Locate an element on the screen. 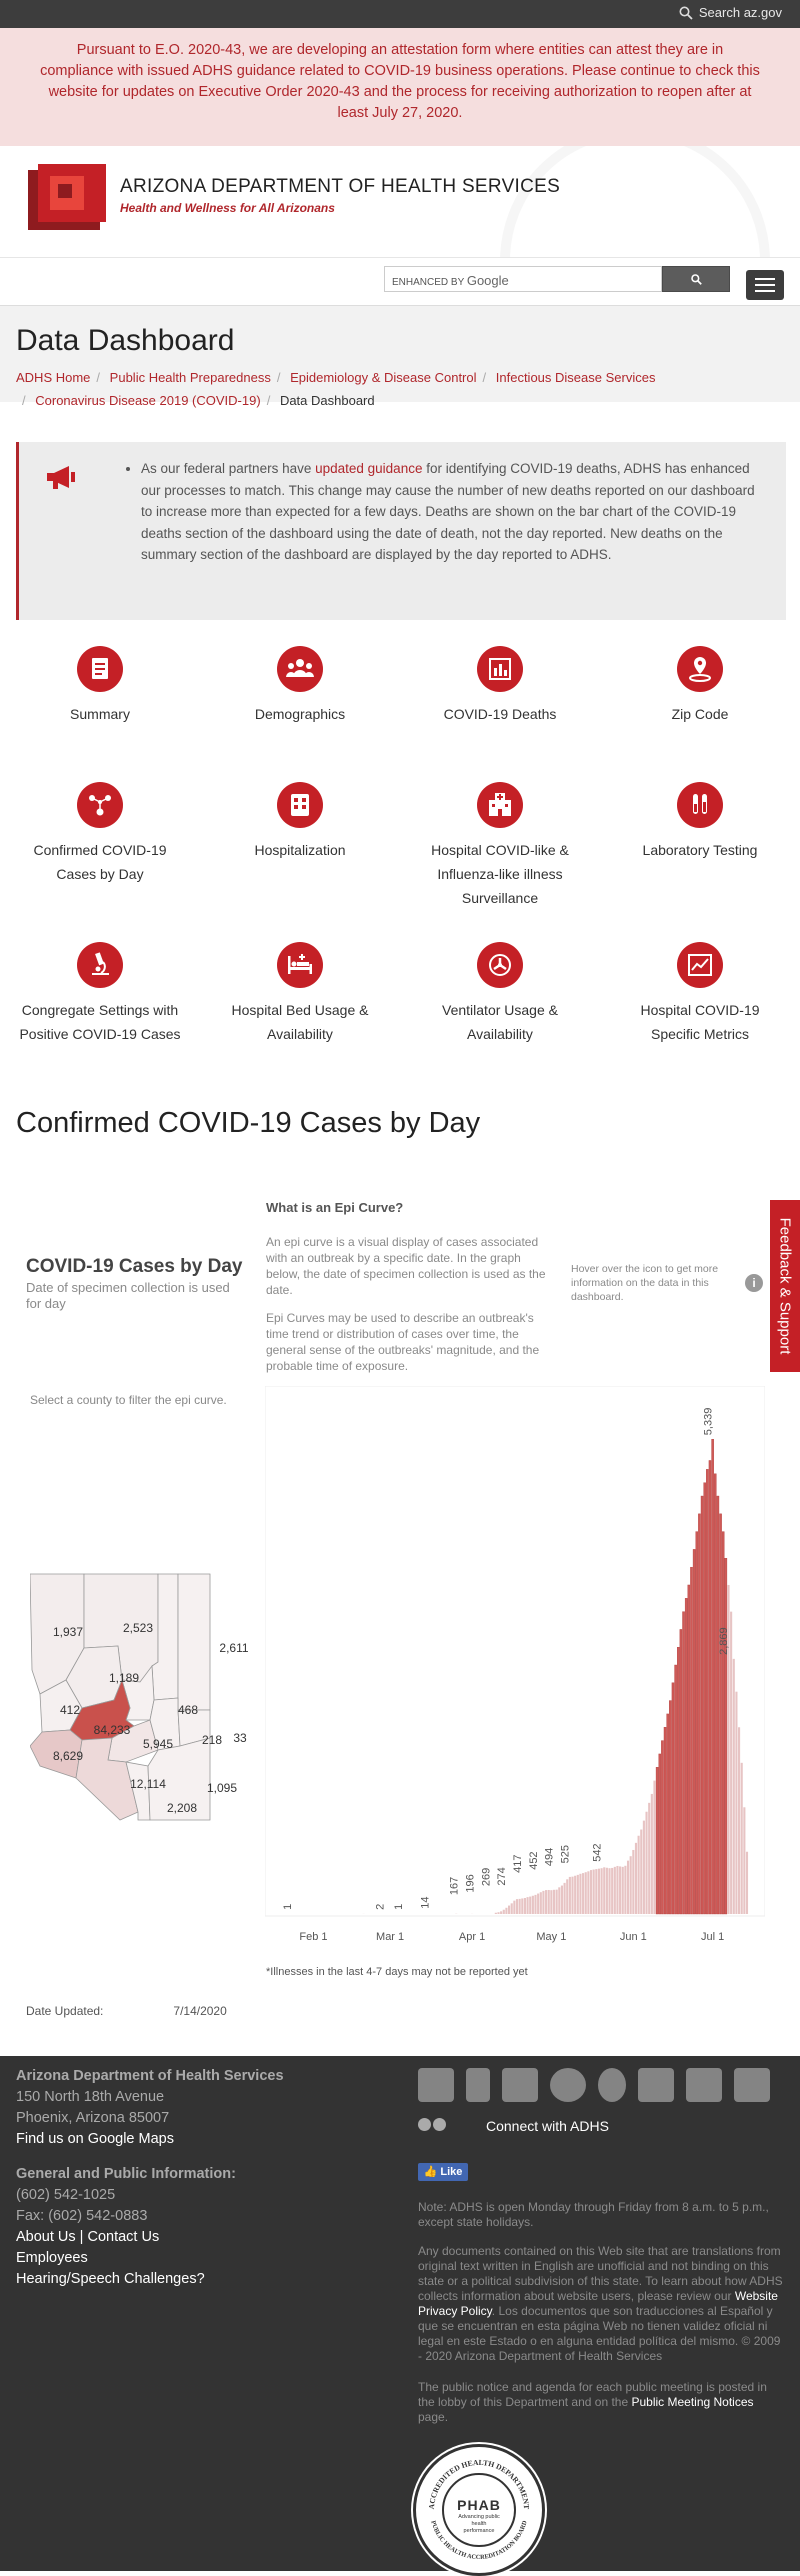 Image resolution: width=800 pixels, height=2576 pixels. breadcrumb-adhs-home: ADHS Home is located at coordinates (53, 377).